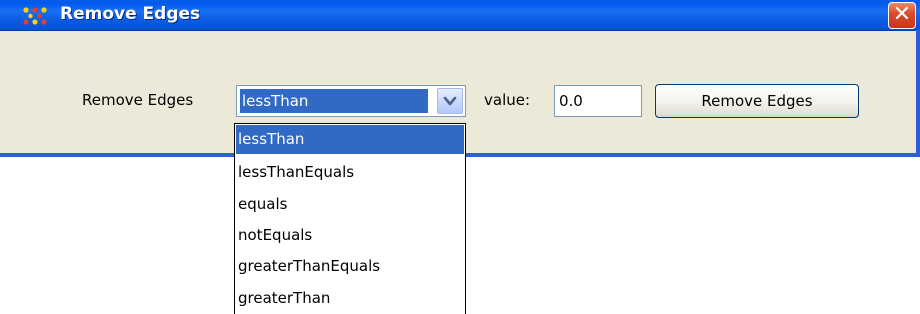  What do you see at coordinates (507, 100) in the screenshot?
I see `value-label: value:` at bounding box center [507, 100].